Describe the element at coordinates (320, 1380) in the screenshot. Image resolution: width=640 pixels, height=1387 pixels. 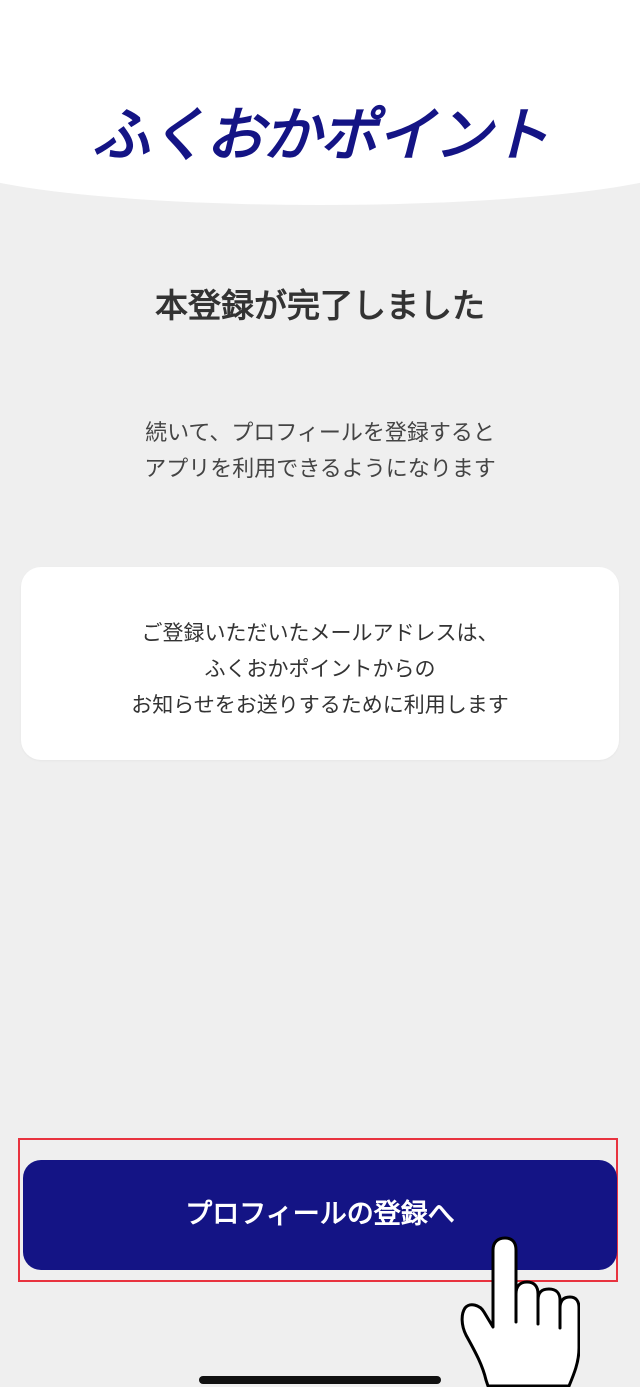
I see `home-indicator` at that location.